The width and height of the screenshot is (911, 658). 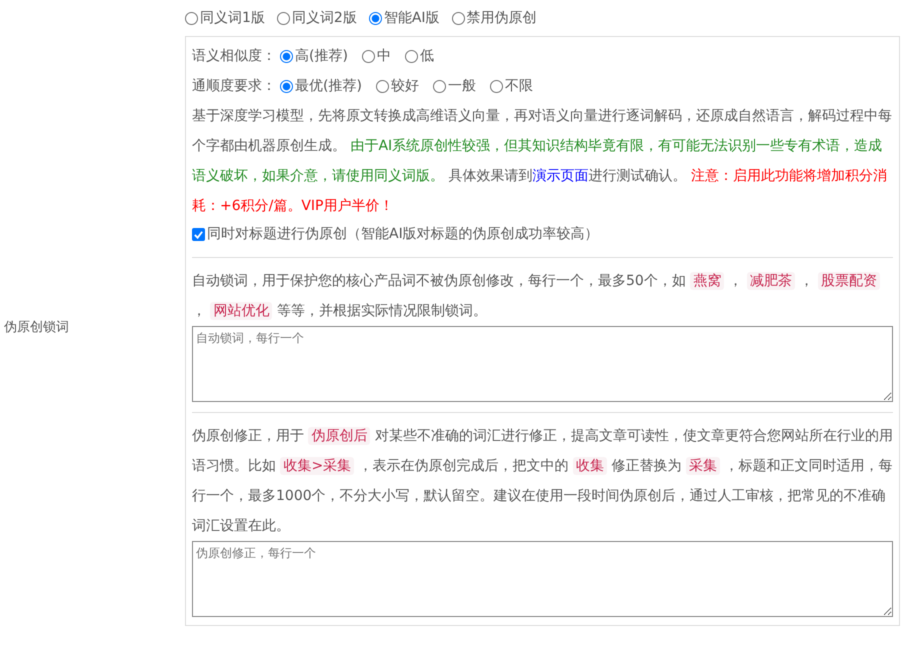 What do you see at coordinates (542, 364) in the screenshot?
I see `lock-words-field: 自动锁词，每行一个` at bounding box center [542, 364].